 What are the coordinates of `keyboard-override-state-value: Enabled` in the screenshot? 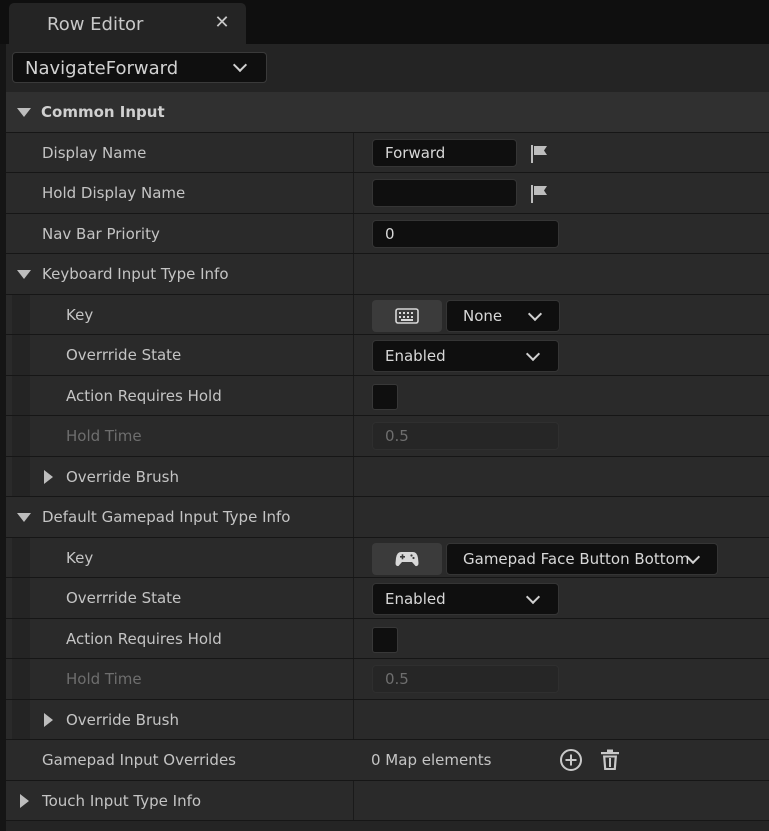 It's located at (415, 356).